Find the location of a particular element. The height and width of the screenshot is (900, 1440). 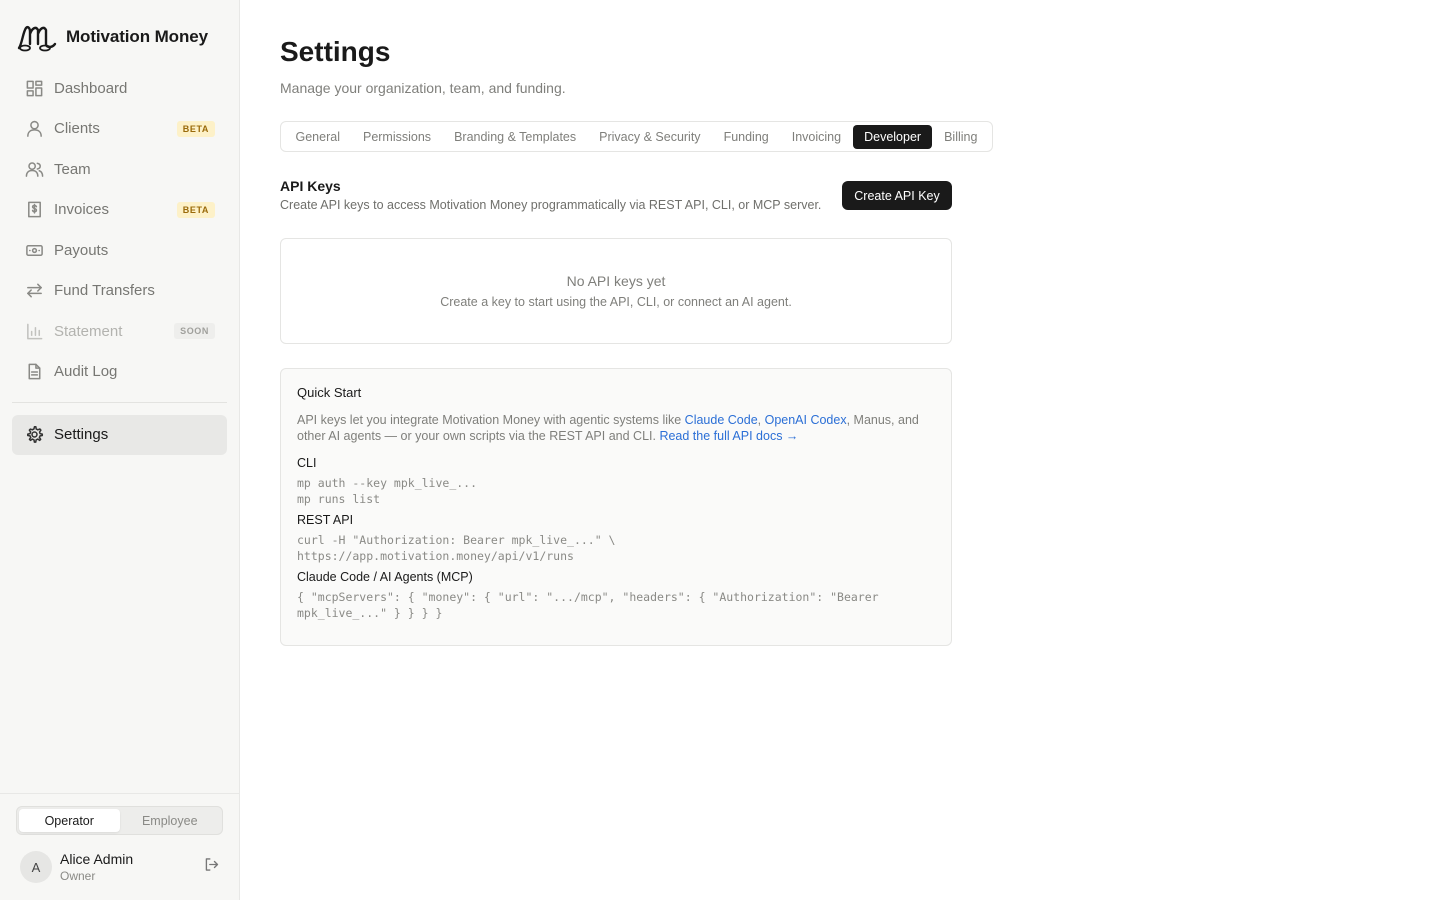

sidebar-item-clients: Clients BETA is located at coordinates (119, 129).